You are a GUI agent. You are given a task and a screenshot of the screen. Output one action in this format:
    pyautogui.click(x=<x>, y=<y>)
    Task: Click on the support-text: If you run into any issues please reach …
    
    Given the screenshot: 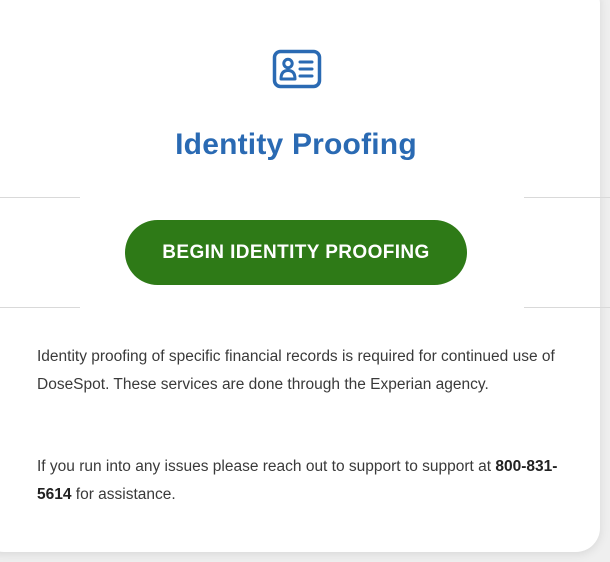 What is the action you would take?
    pyautogui.click(x=307, y=481)
    